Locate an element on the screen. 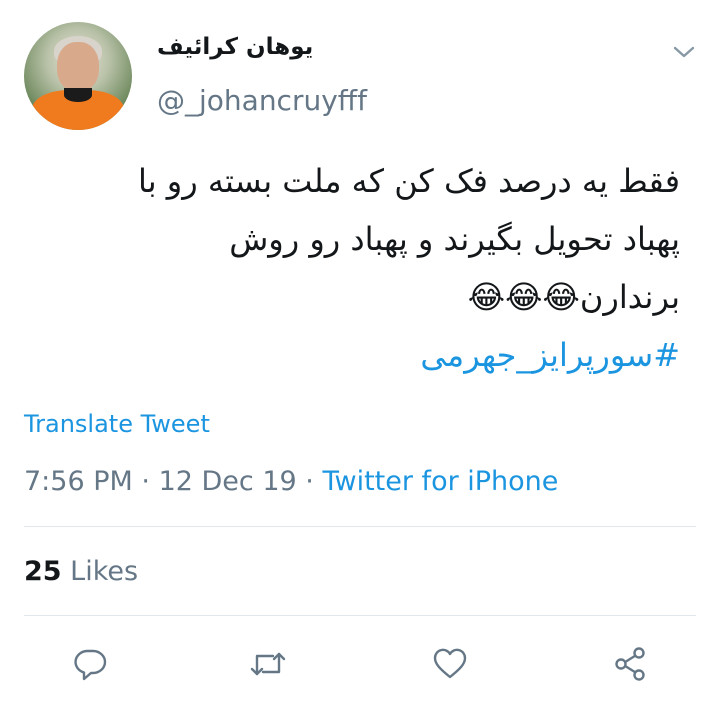 Image resolution: width=710 pixels, height=702 pixels. reply-button is located at coordinates (90, 664).